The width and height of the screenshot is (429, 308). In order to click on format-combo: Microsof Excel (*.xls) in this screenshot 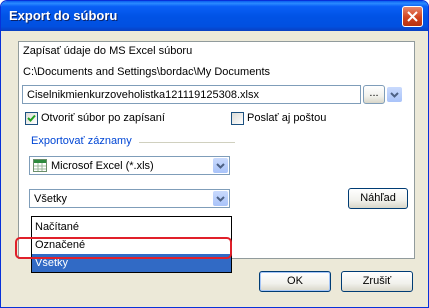, I will do `click(129, 165)`.